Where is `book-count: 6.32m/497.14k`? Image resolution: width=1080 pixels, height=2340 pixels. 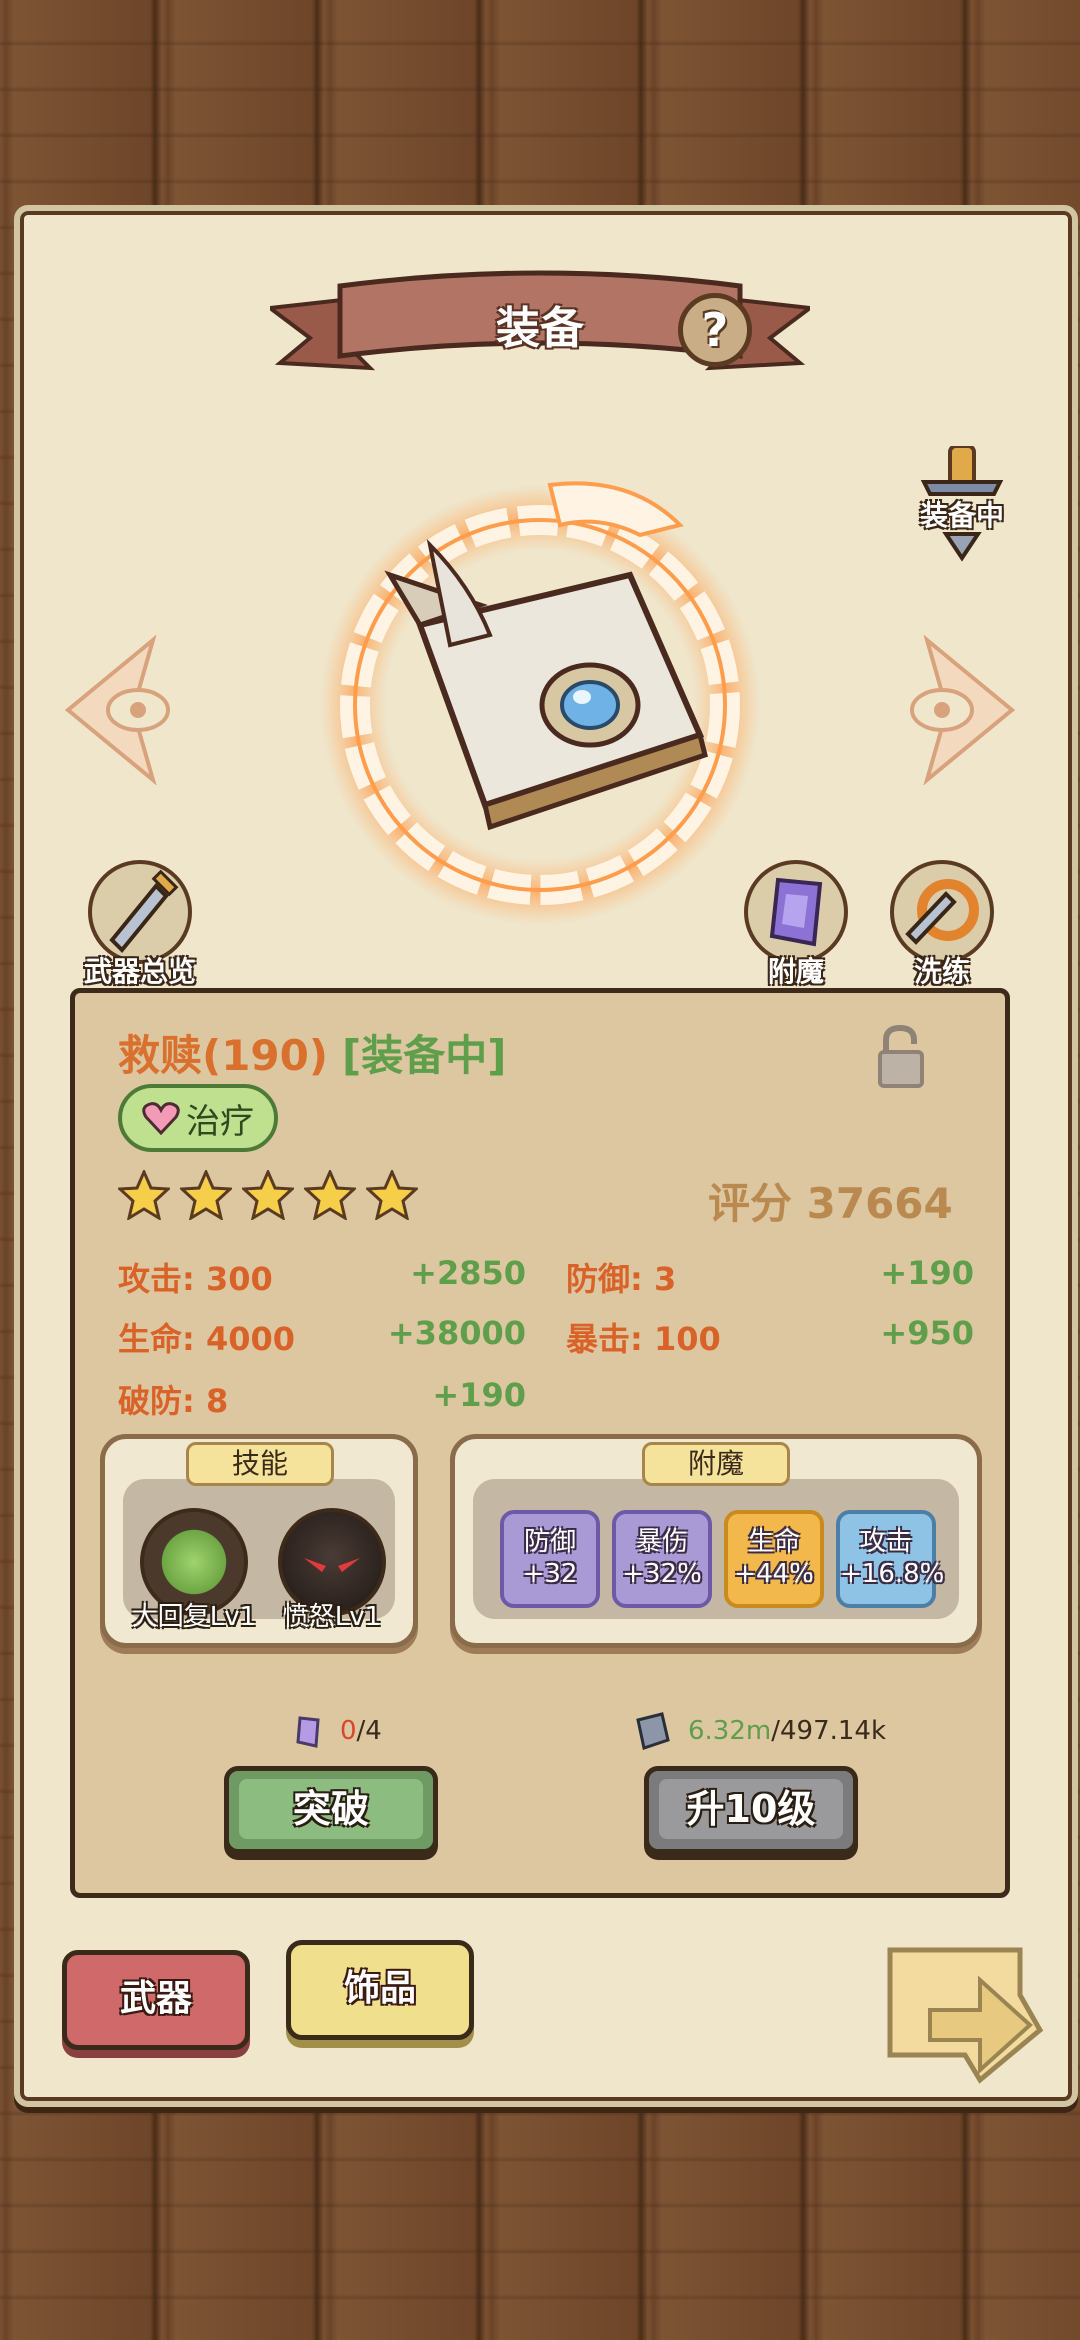 book-count: 6.32m/497.14k is located at coordinates (787, 1731).